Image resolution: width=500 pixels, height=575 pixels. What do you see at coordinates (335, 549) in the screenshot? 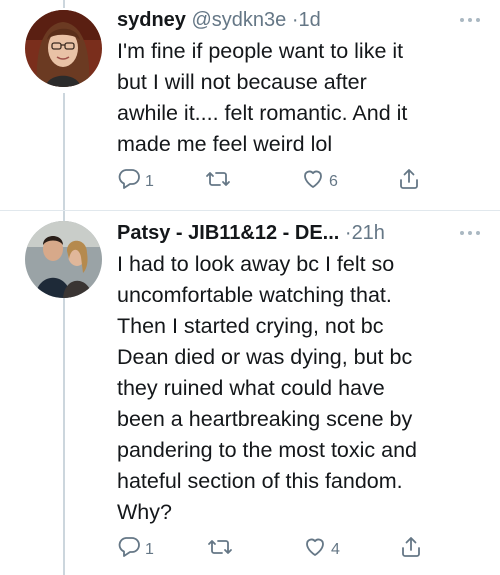
I see `like-count: 4` at bounding box center [335, 549].